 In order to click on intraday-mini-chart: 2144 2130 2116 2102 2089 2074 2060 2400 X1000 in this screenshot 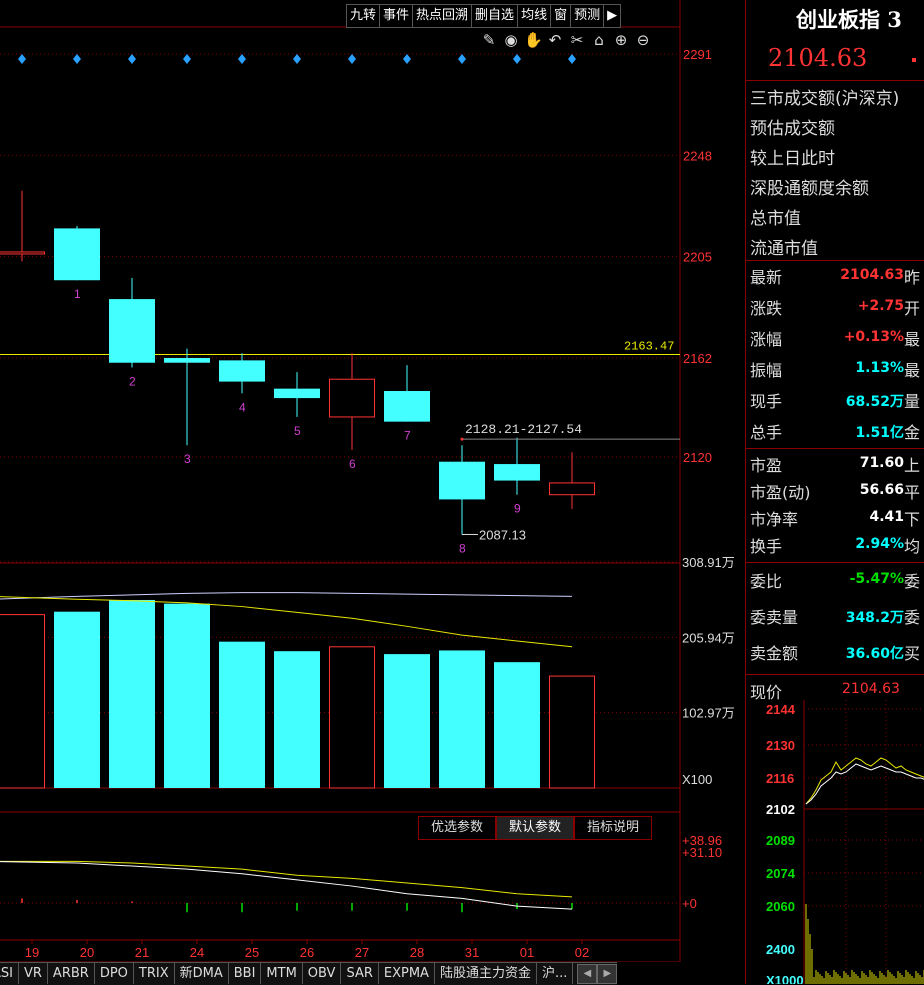, I will do `click(835, 842)`.